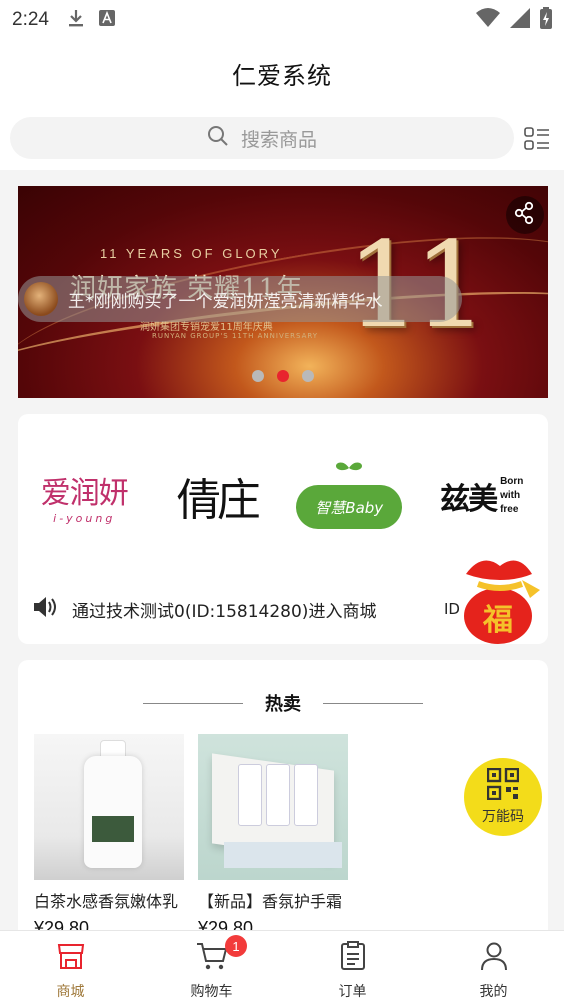  I want to click on qr-code-icon, so click(503, 785).